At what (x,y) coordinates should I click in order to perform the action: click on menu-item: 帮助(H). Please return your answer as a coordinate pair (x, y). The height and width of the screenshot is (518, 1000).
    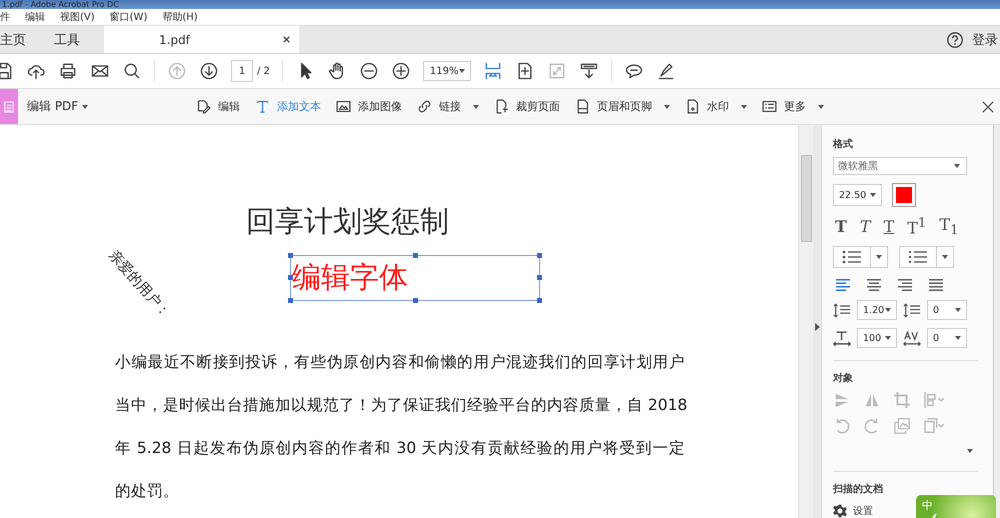
    Looking at the image, I should click on (180, 17).